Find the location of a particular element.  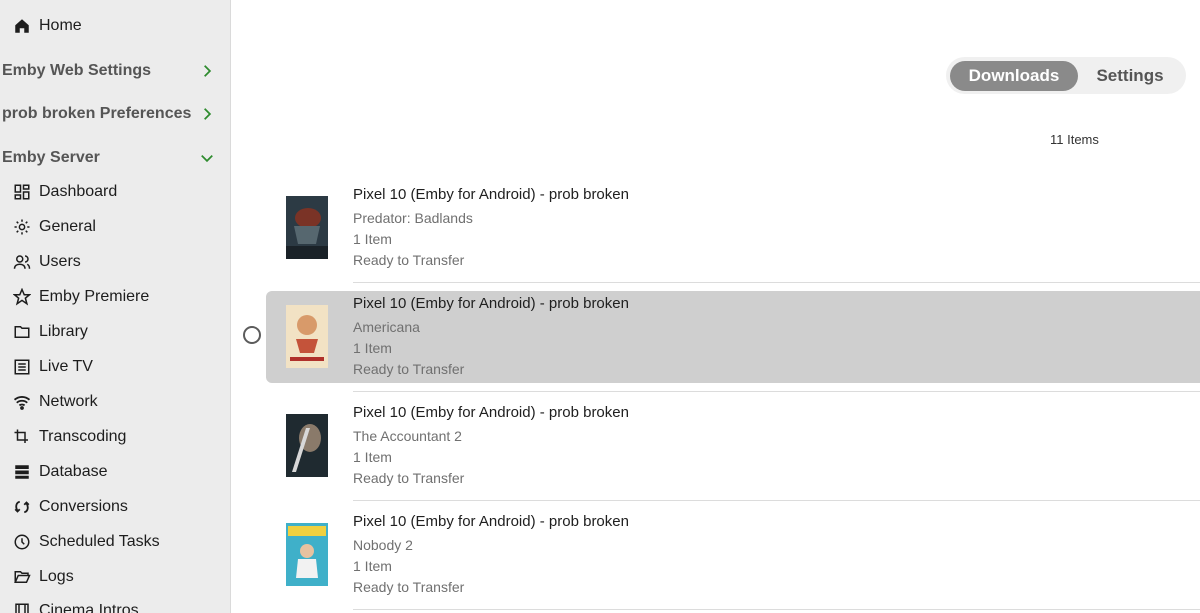

sidebar-item-cinema-intros: Cinema Intros is located at coordinates (75, 606).